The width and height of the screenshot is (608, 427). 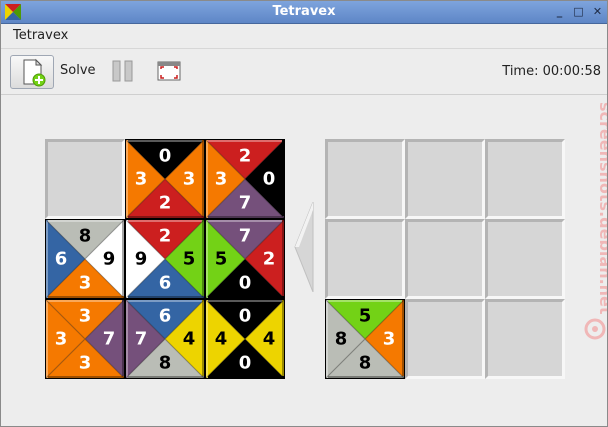 What do you see at coordinates (78, 70) in the screenshot?
I see `solve-button: Solve` at bounding box center [78, 70].